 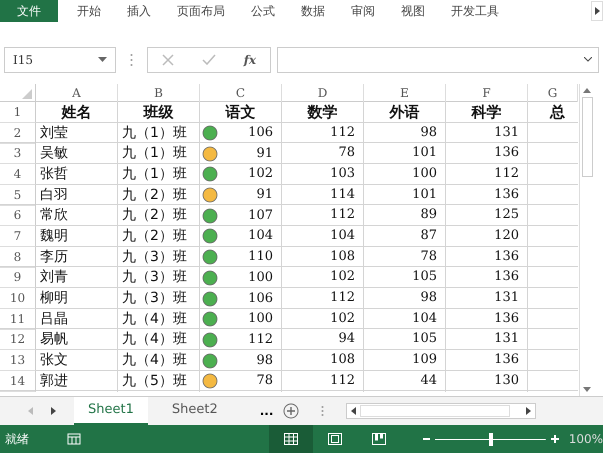 I want to click on scroll-left-icon, so click(x=353, y=411).